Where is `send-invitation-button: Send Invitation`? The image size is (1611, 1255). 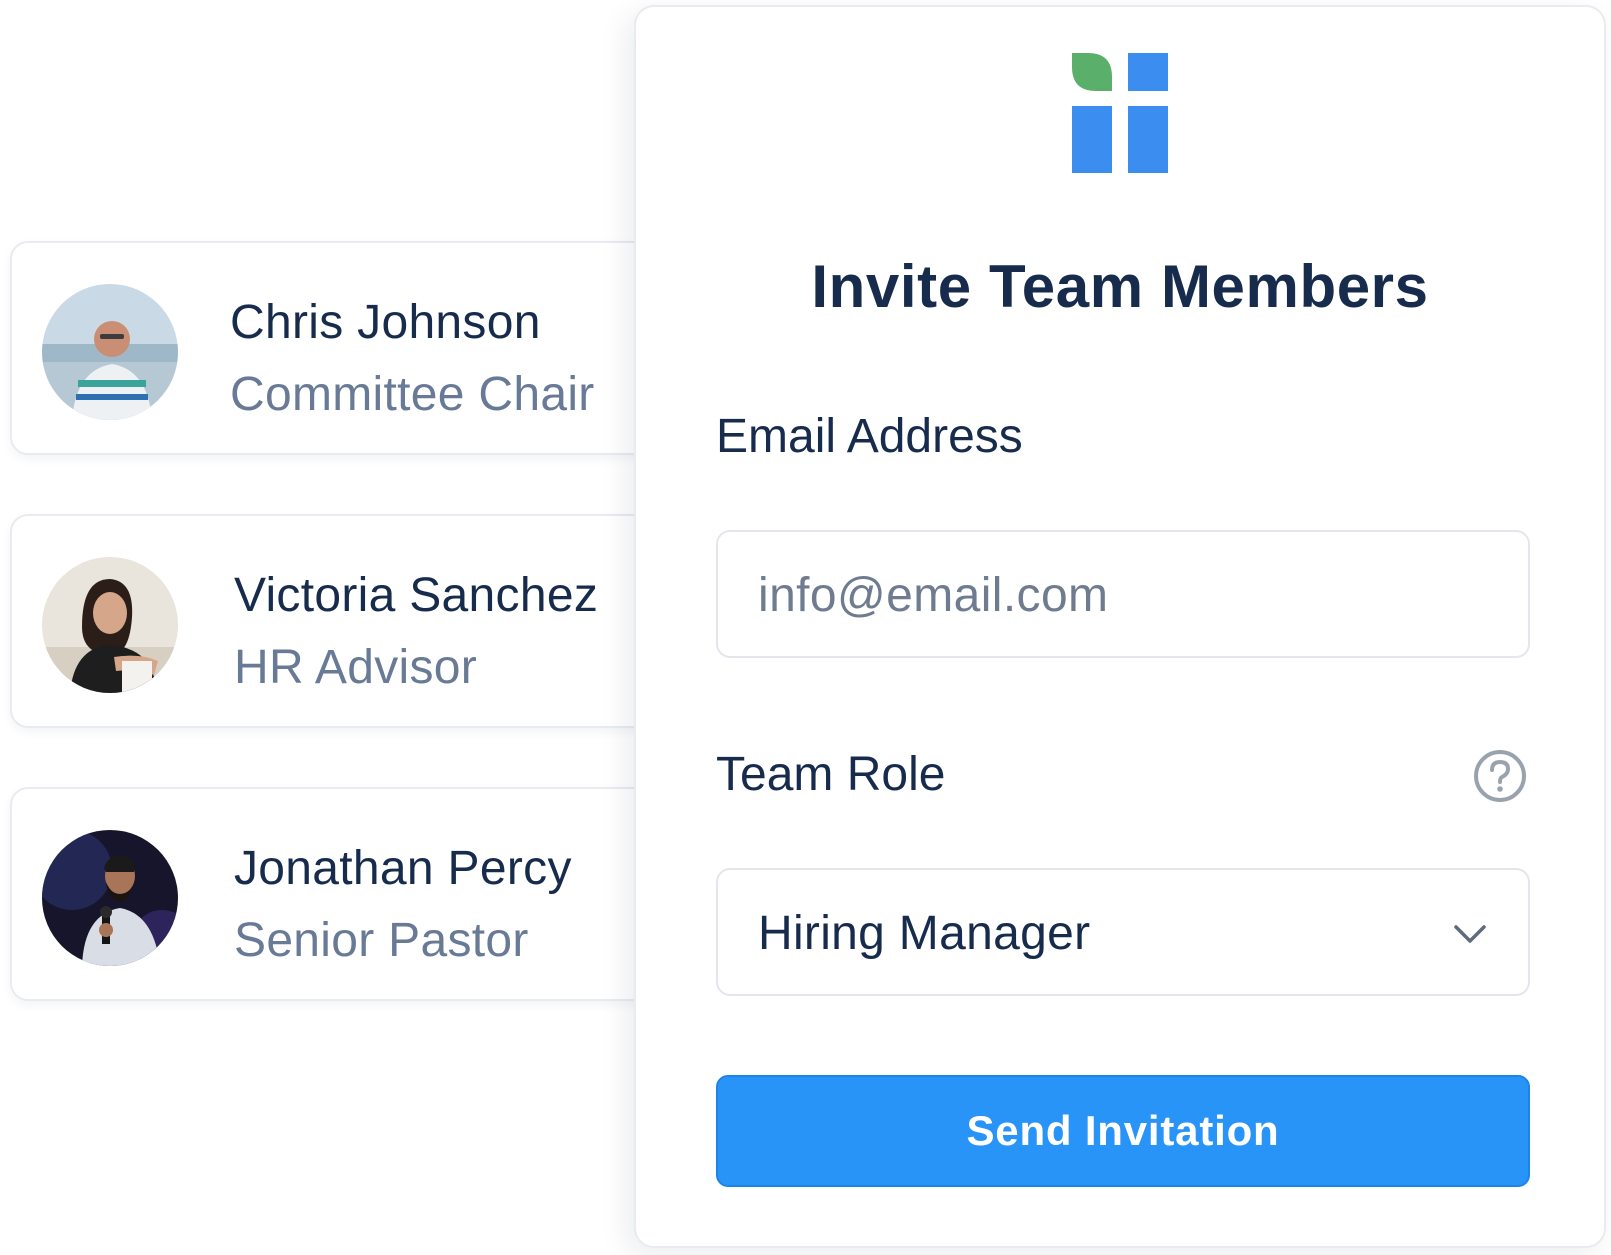
send-invitation-button: Send Invitation is located at coordinates (1123, 1131).